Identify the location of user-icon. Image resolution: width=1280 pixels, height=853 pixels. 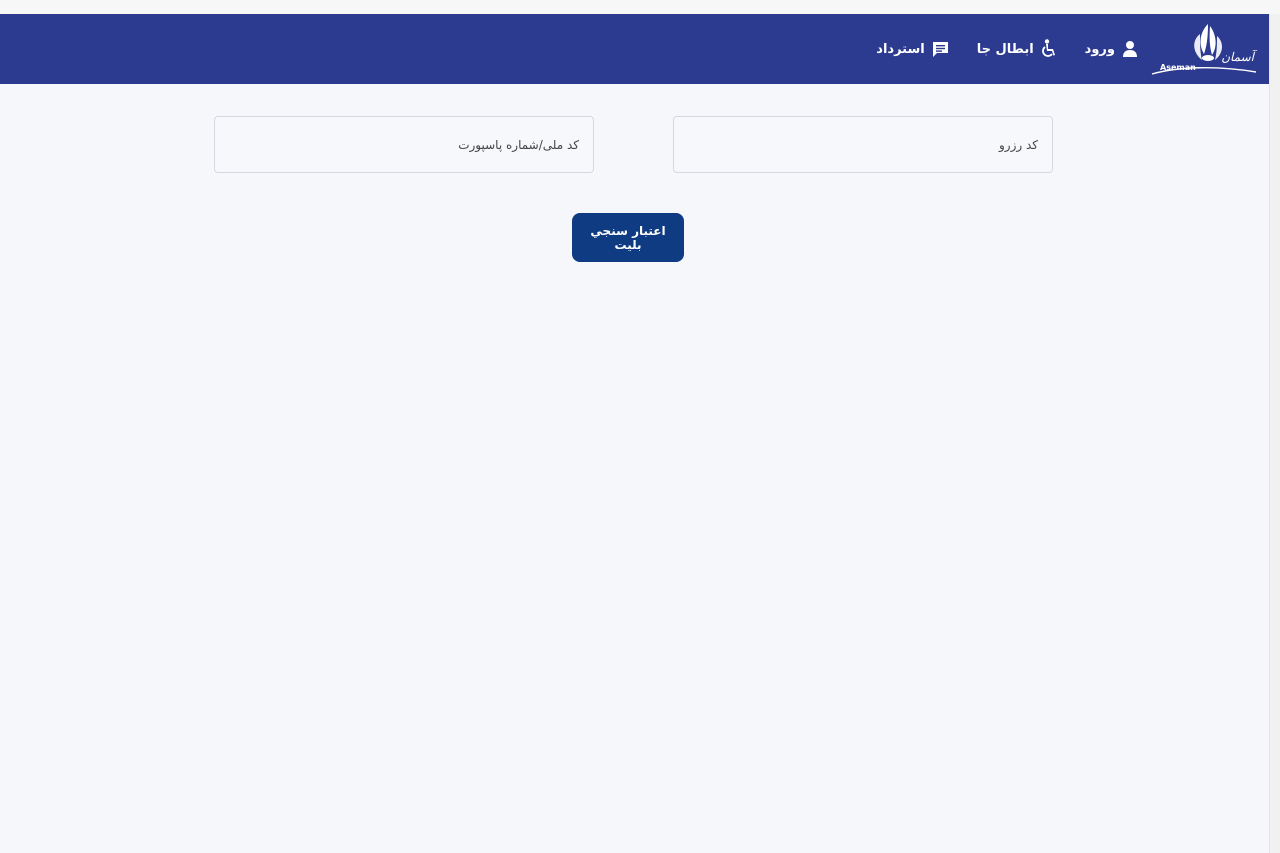
(1130, 49).